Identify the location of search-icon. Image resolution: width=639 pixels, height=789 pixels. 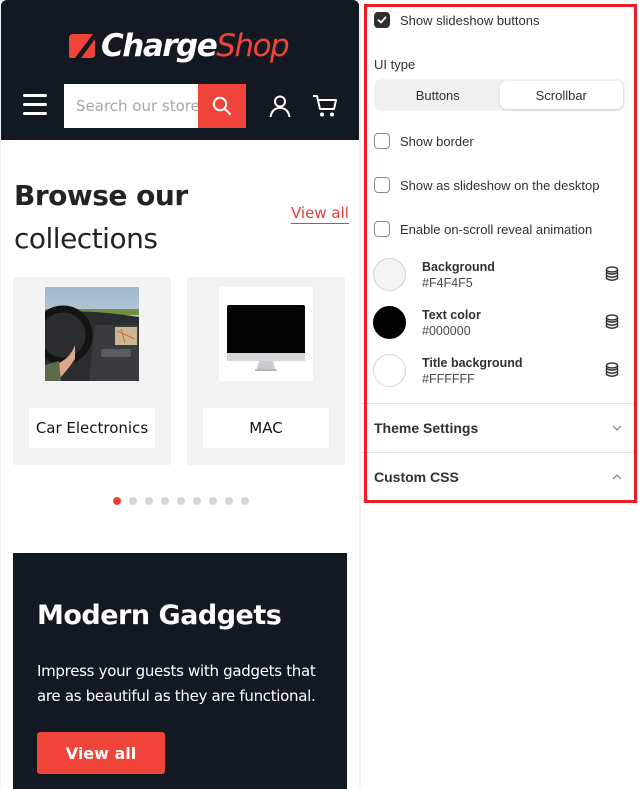
(222, 106).